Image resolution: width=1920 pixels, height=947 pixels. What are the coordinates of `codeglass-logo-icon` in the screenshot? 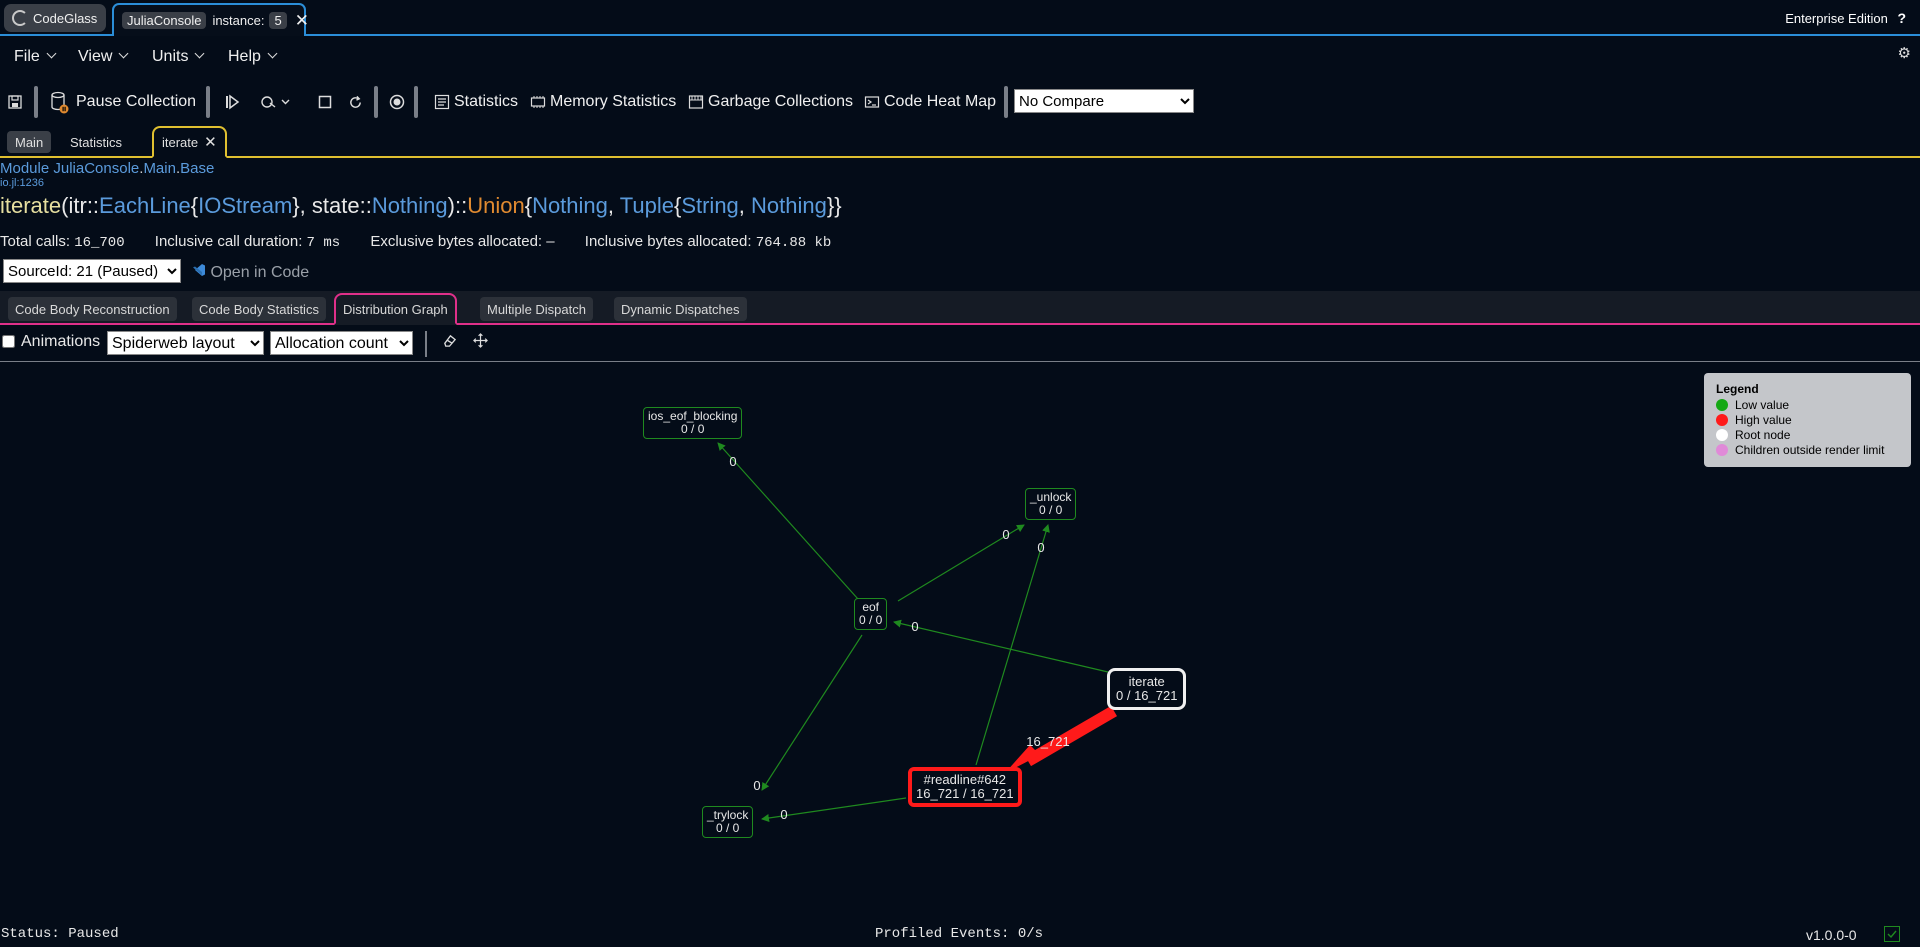 It's located at (20, 18).